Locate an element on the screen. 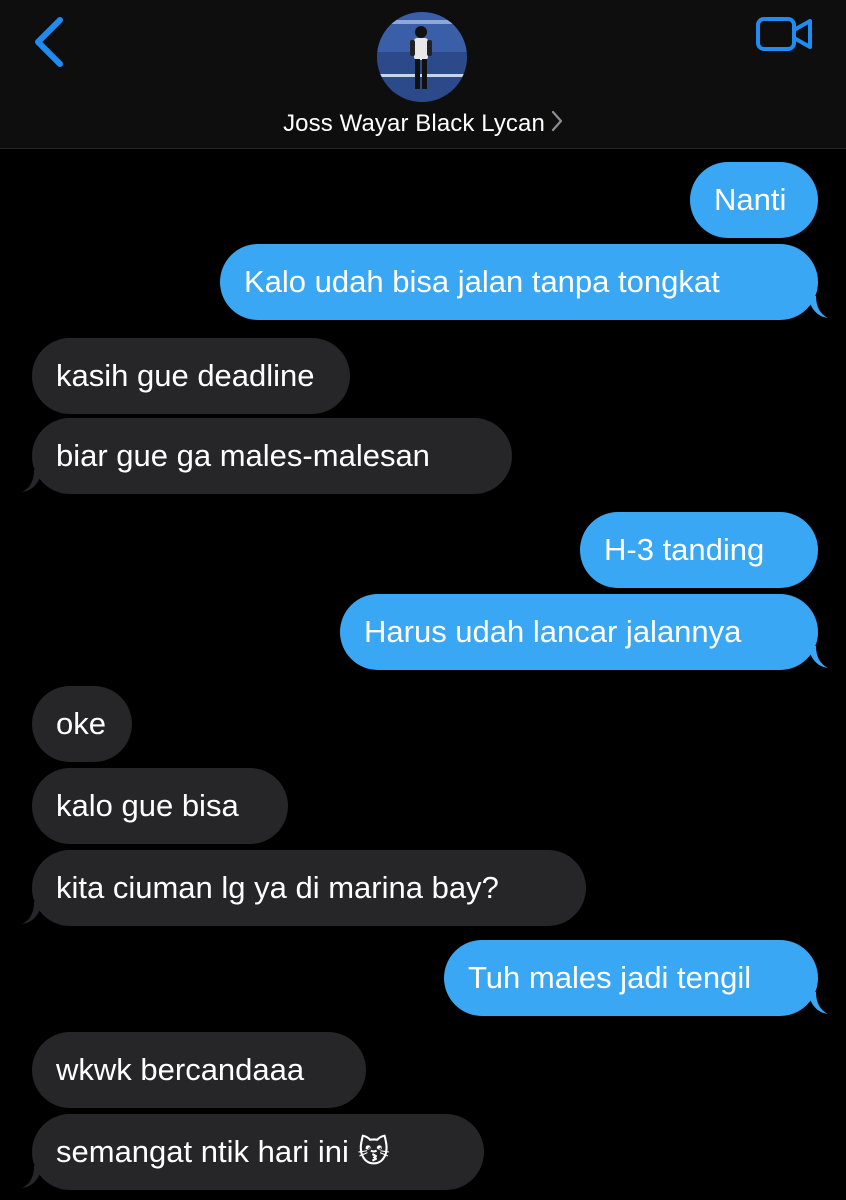  back-button is located at coordinates (50, 42).